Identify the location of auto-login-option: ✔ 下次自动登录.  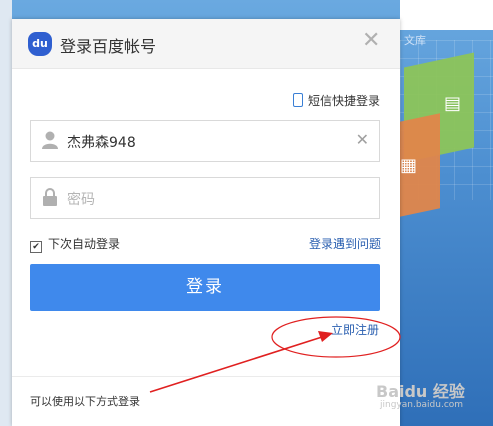
(75, 244).